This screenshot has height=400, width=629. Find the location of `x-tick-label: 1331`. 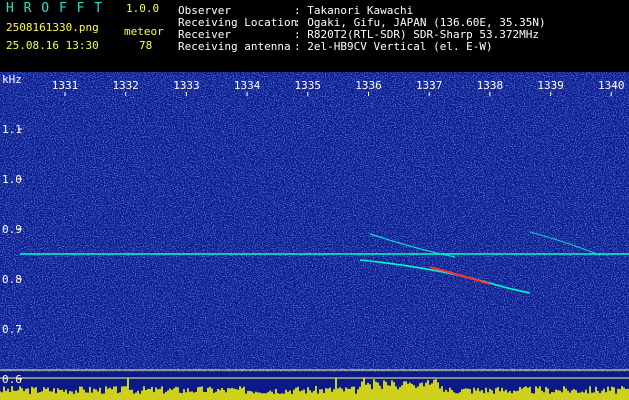

x-tick-label: 1331 is located at coordinates (65, 85).